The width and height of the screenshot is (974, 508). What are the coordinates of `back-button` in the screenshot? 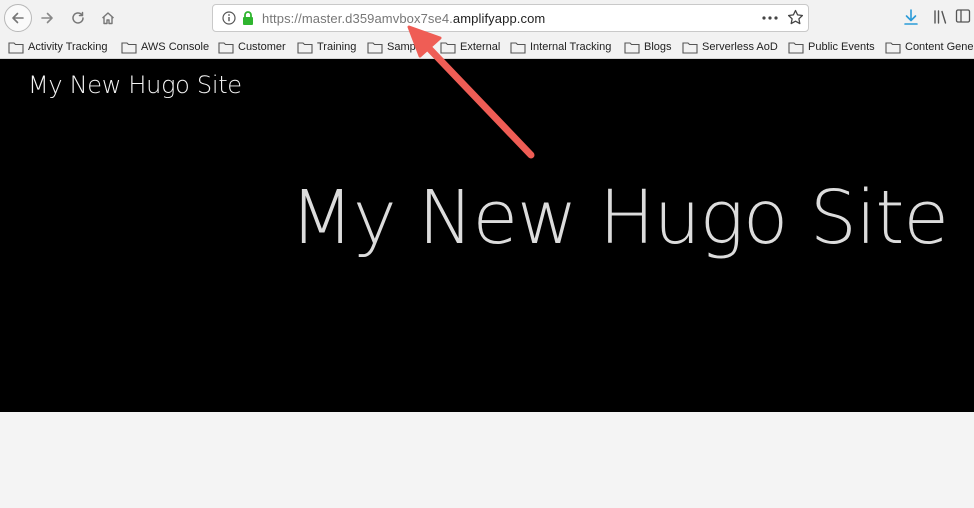 It's located at (18, 18).